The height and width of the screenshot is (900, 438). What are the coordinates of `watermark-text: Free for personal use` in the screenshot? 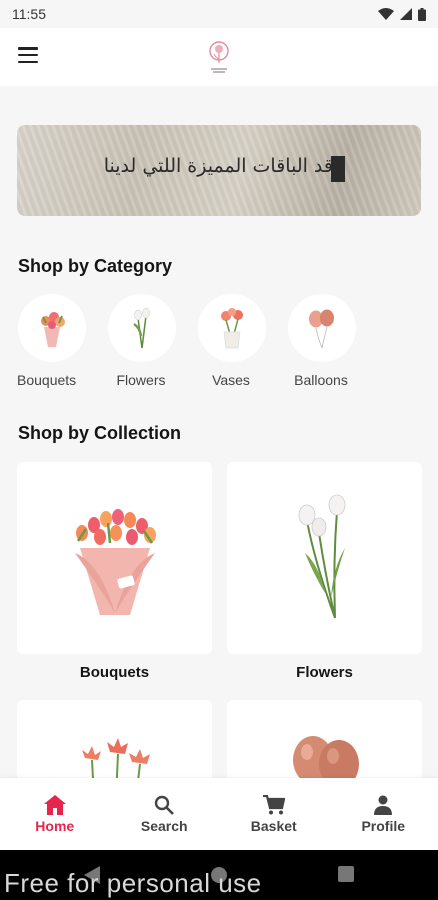 It's located at (133, 883).